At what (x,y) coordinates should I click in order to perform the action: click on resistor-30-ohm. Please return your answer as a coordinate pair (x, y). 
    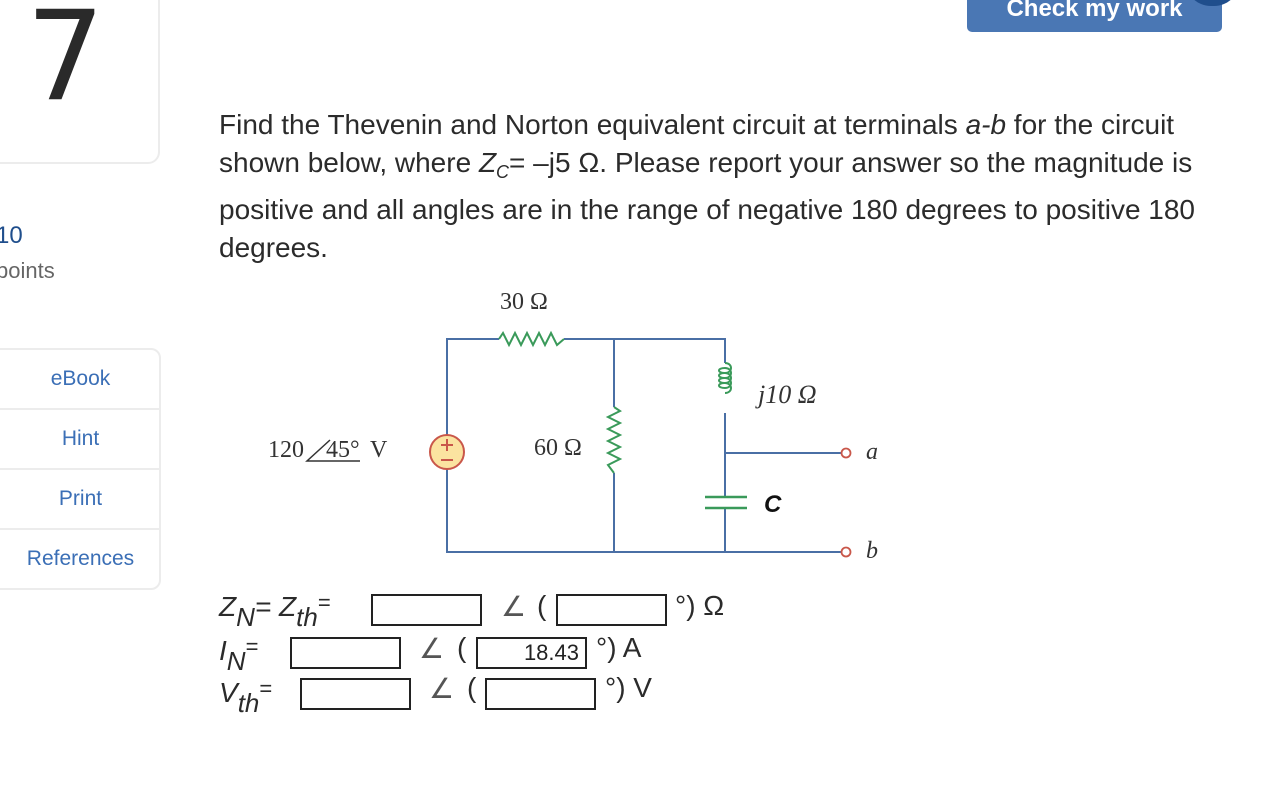
    Looking at the image, I should click on (531, 339).